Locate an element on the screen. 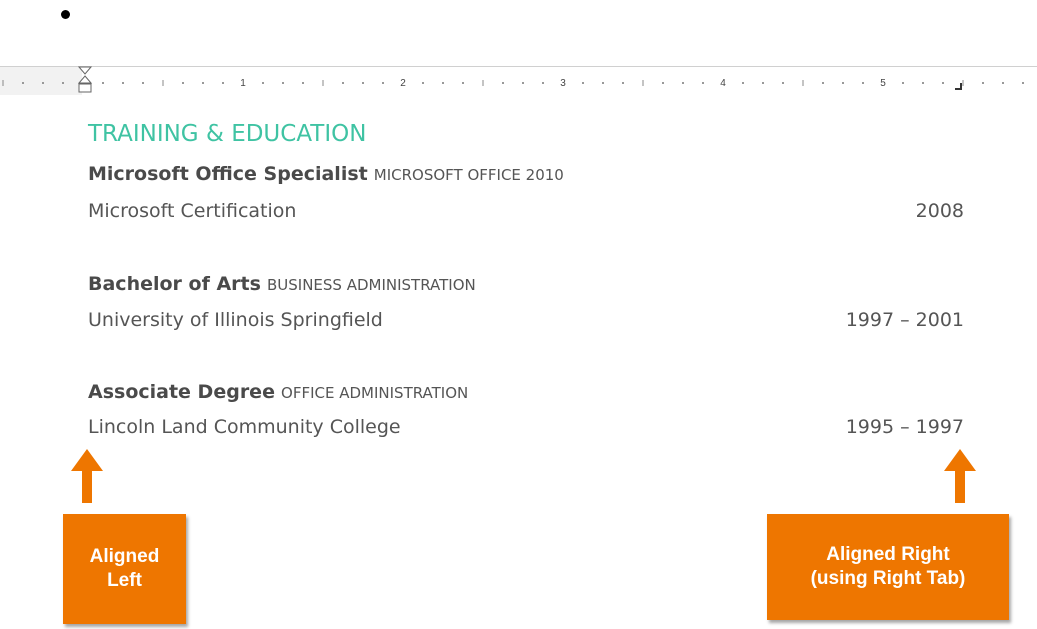 The height and width of the screenshot is (629, 1037). ruler-margin-left is located at coordinates (41, 81).